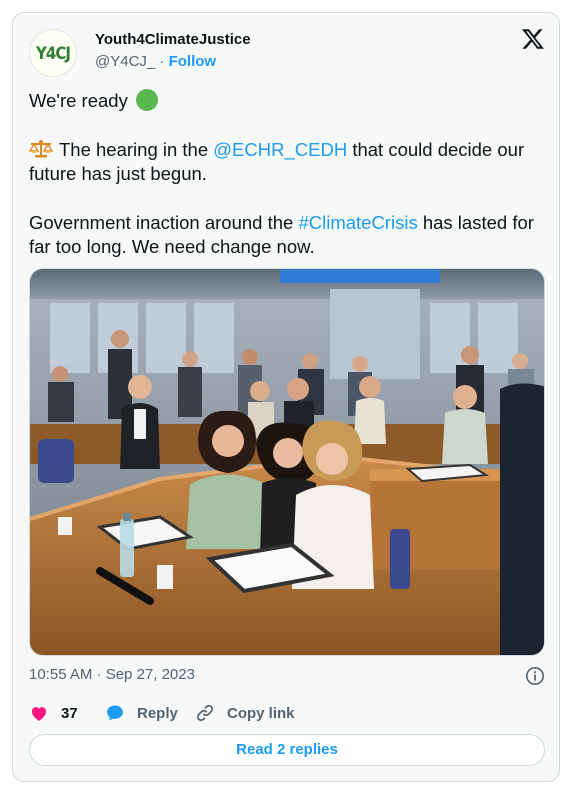  I want to click on avatar-logo-text: Y4CJ, so click(53, 53).